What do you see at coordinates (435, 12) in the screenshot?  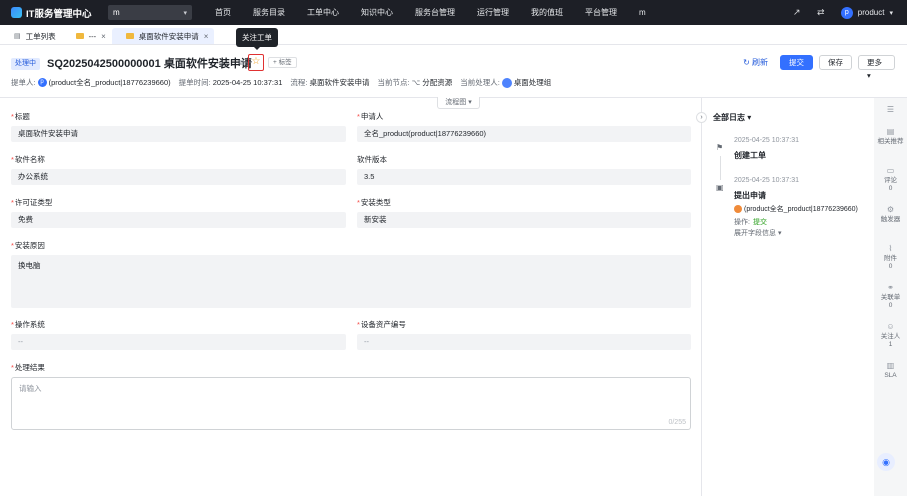 I see `nav-item-service-desk: 服务台管理` at bounding box center [435, 12].